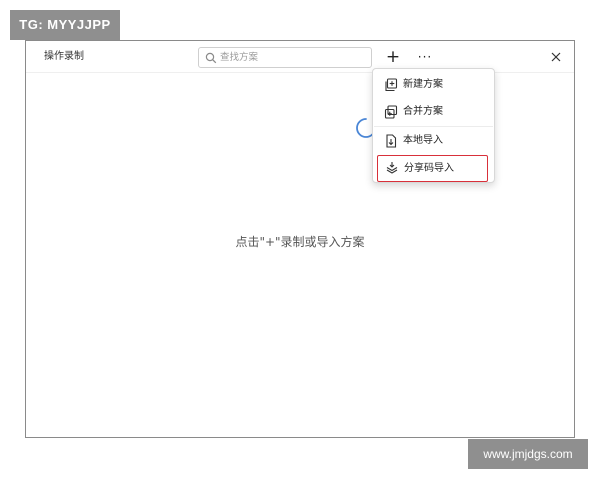 Image resolution: width=600 pixels, height=480 pixels. What do you see at coordinates (292, 57) in the screenshot?
I see `search-input` at bounding box center [292, 57].